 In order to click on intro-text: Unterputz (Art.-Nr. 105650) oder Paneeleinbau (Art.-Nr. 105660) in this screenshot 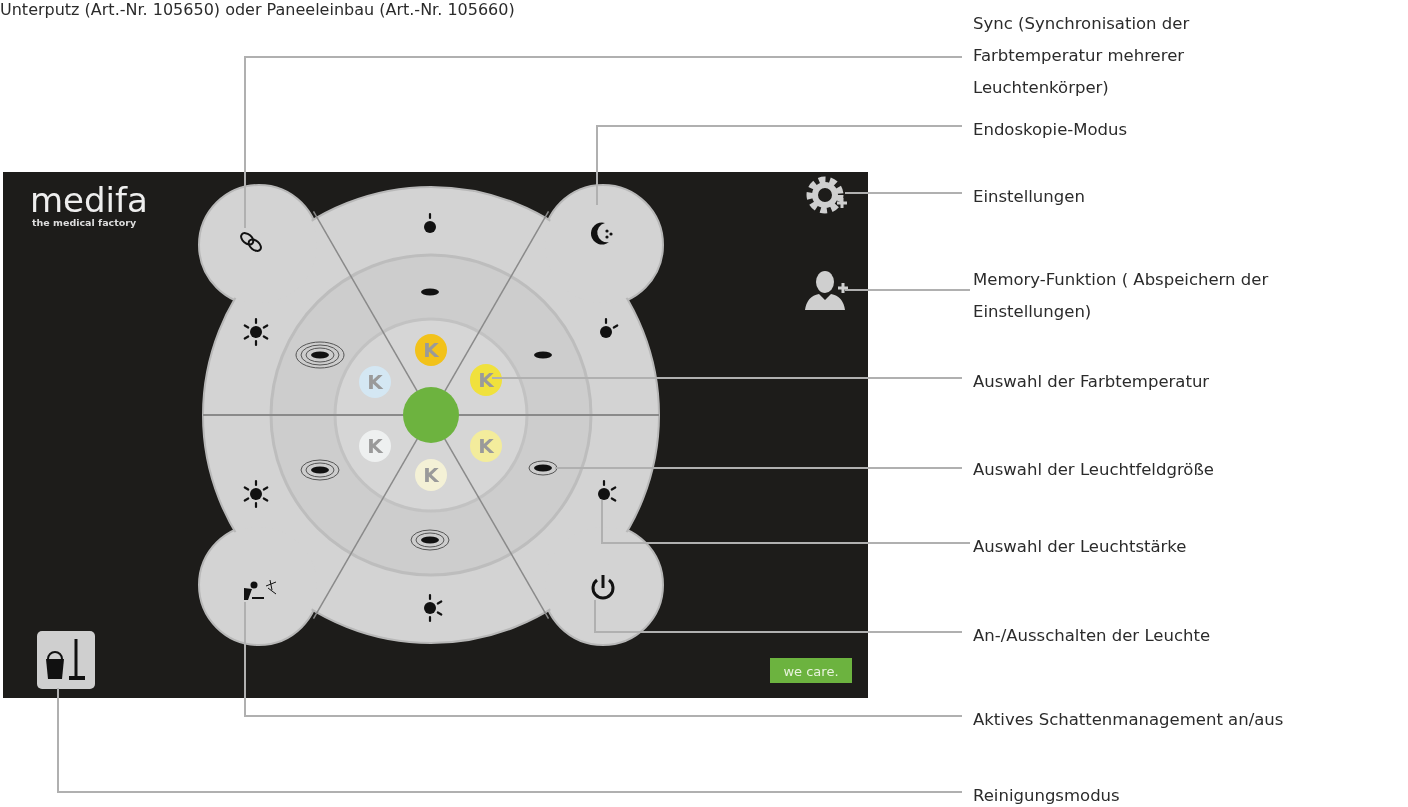, I will do `click(257, 9)`.